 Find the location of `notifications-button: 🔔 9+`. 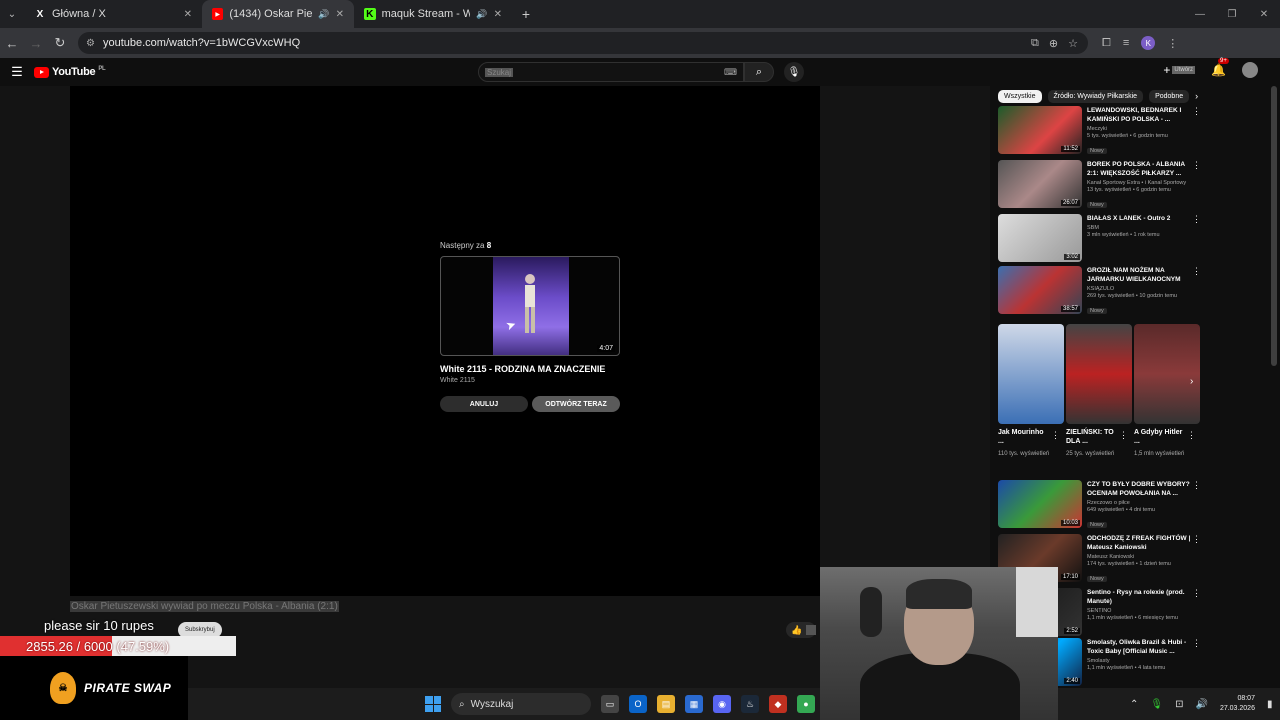

notifications-button: 🔔 9+ is located at coordinates (1220, 67).